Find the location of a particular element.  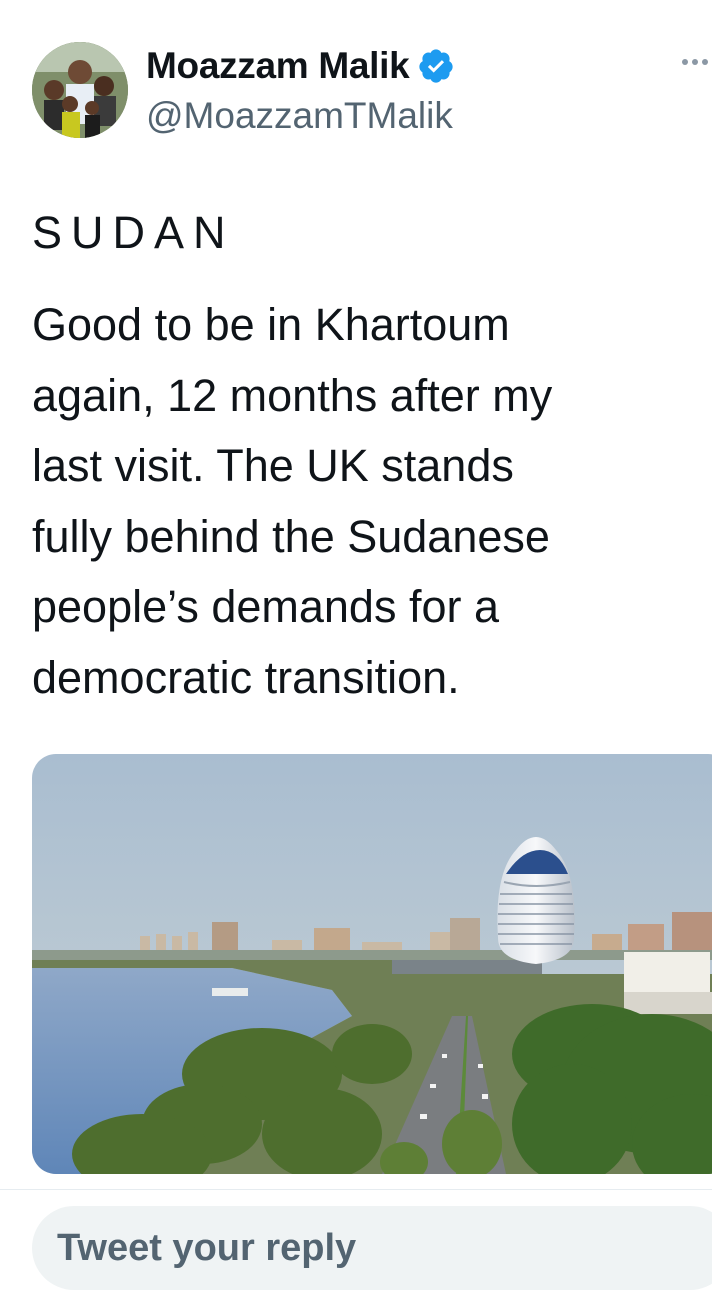

reply-placeholder: Tweet your reply is located at coordinates (207, 1247).